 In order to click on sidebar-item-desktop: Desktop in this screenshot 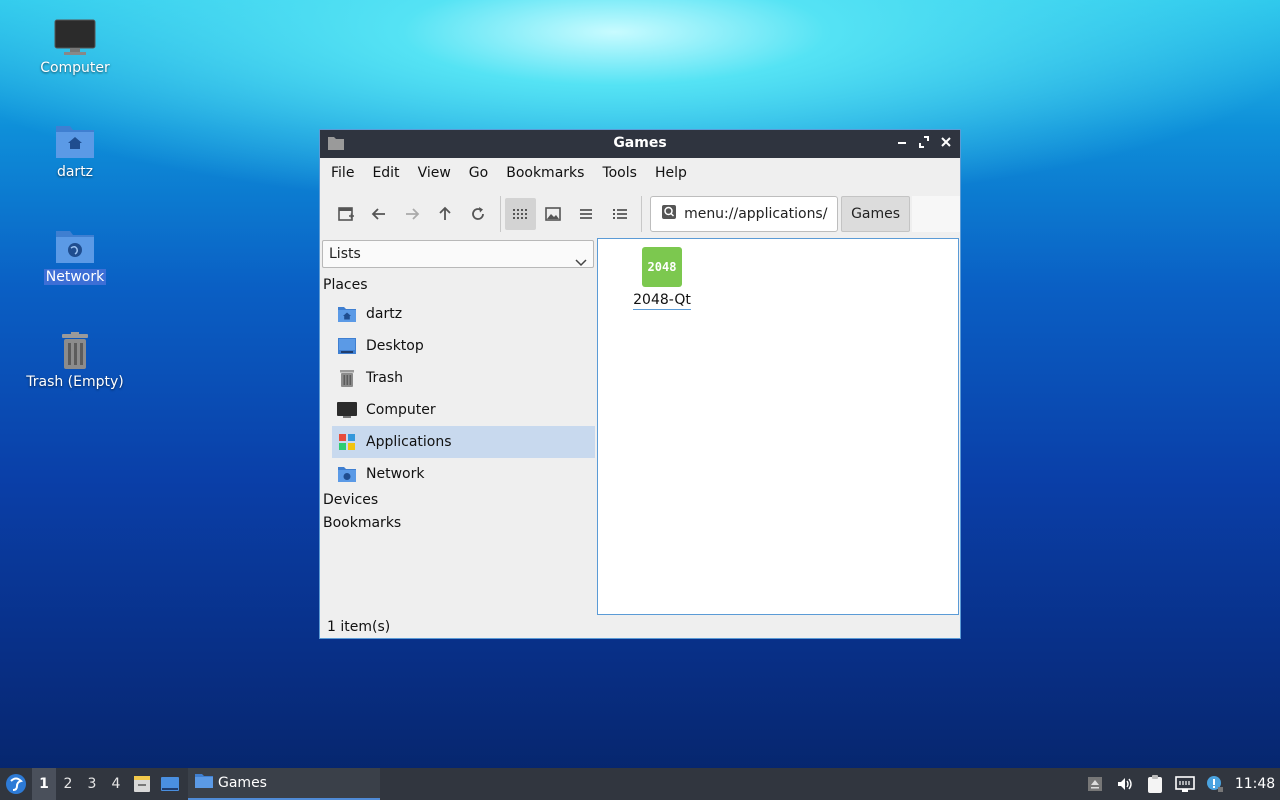, I will do `click(463, 346)`.